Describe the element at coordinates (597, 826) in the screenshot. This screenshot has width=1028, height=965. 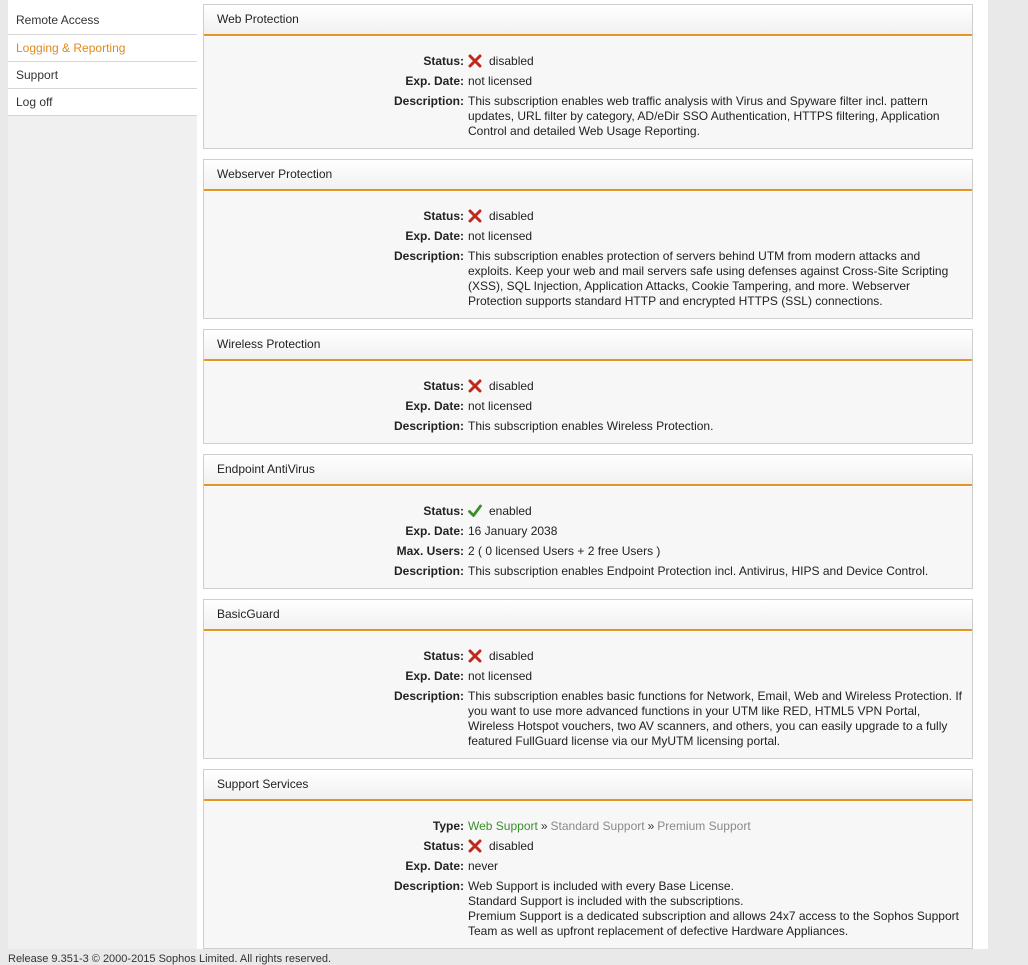
I see `type-standard-support: Standard Support` at that location.